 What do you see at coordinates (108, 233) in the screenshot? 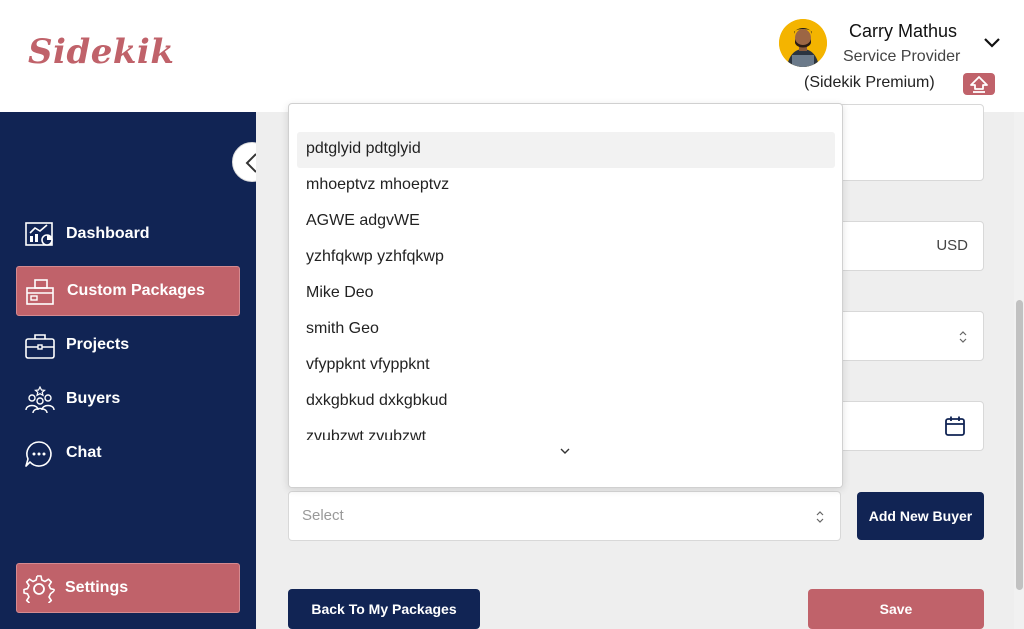
I see `sidebar-item-label: Dashboard` at bounding box center [108, 233].